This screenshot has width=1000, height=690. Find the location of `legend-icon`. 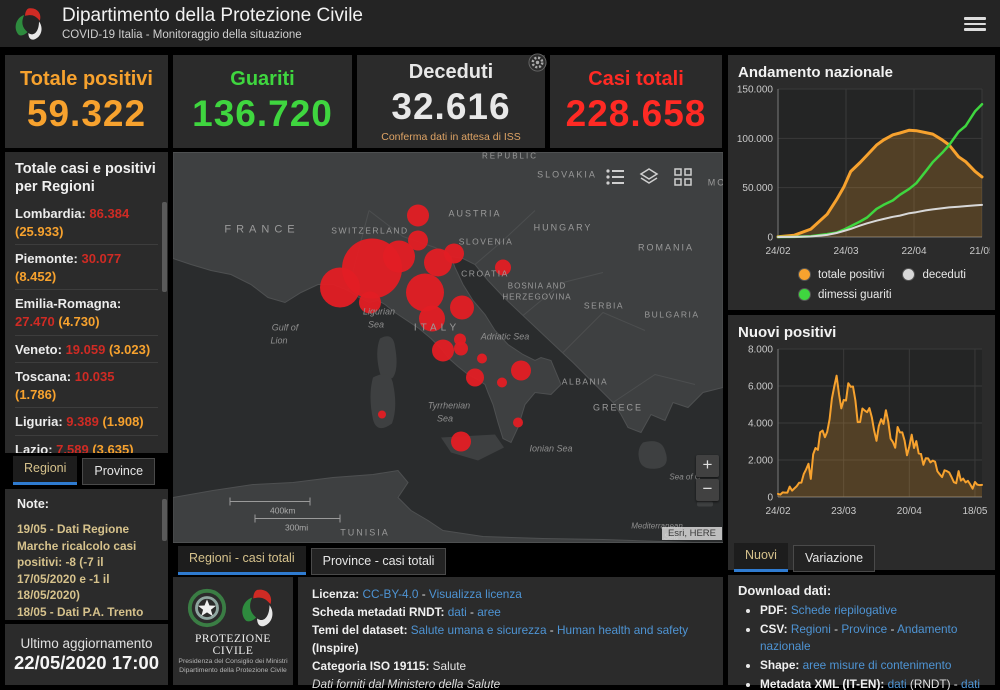

legend-icon is located at coordinates (615, 177).